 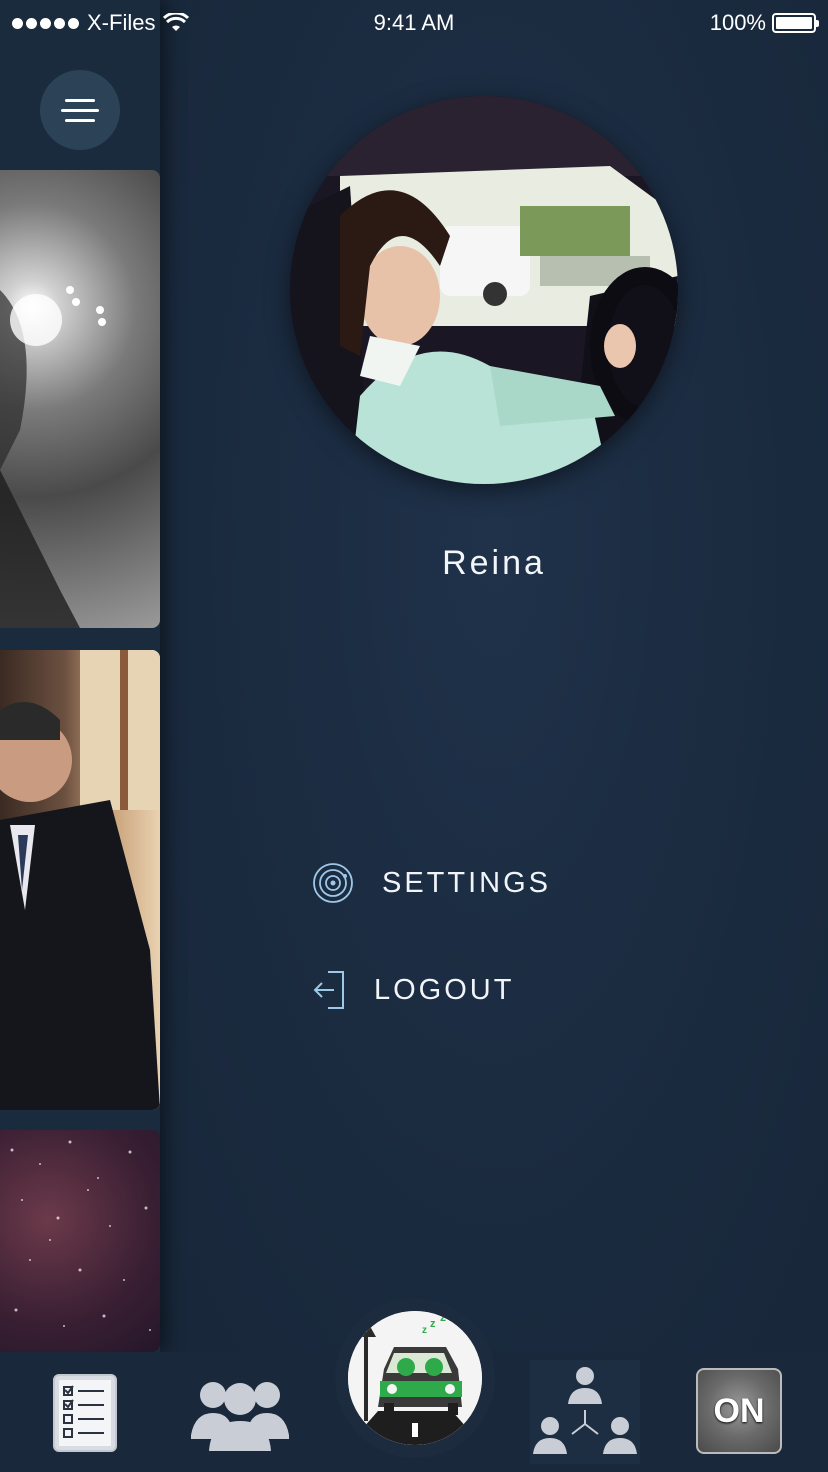 I want to click on battery-percentage: 100%, so click(x=737, y=22).